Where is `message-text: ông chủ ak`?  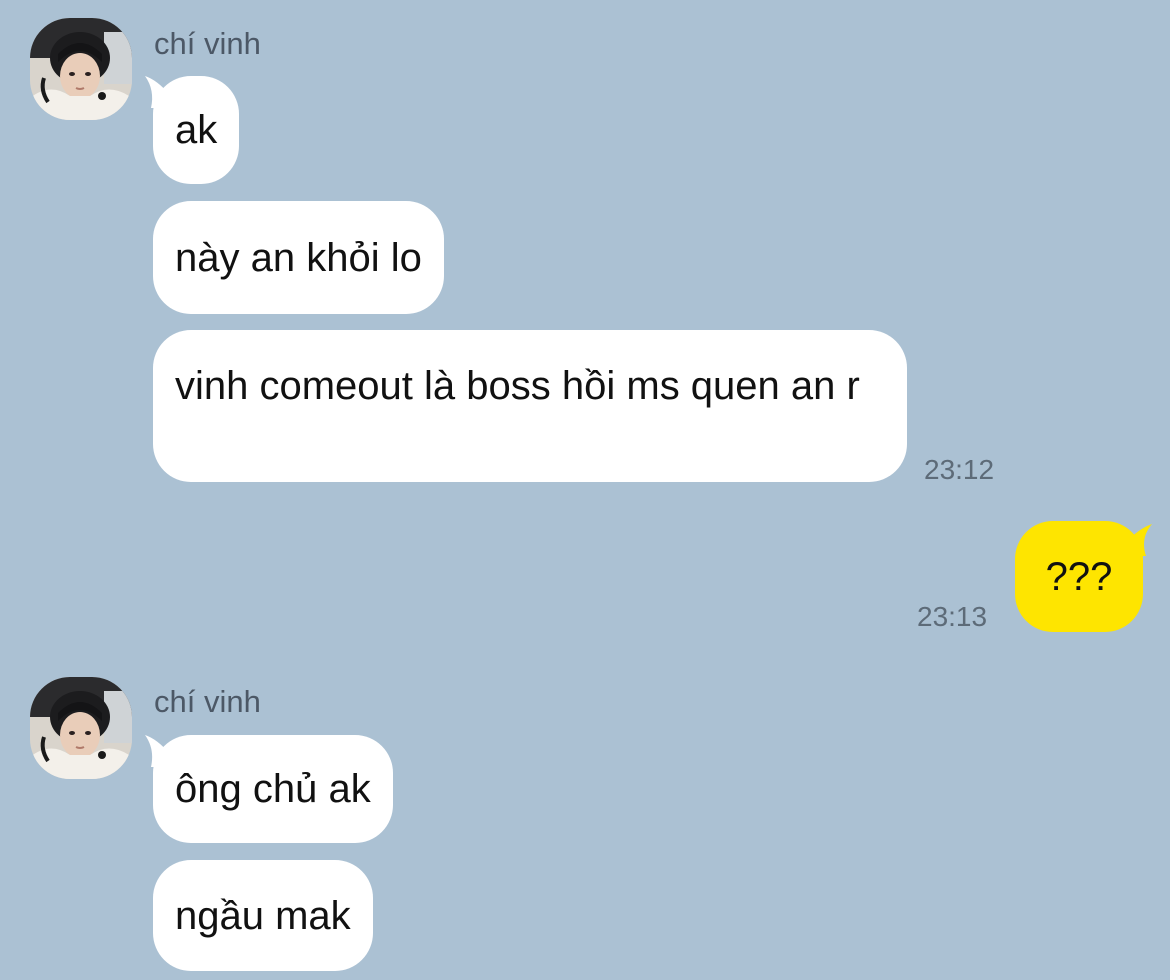
message-text: ông chủ ak is located at coordinates (273, 789).